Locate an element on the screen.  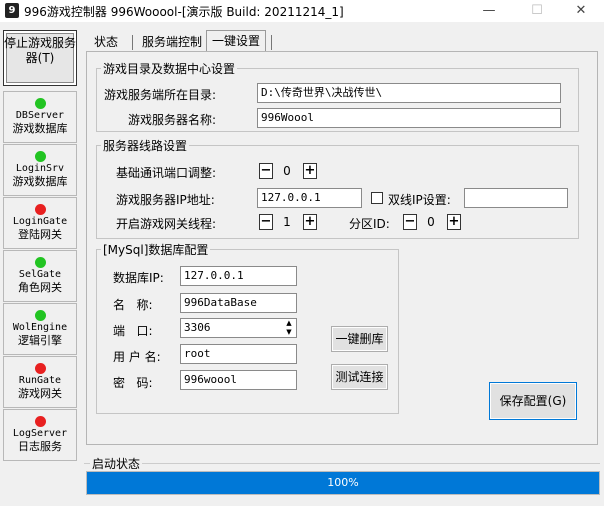
db-port-label: 端 口: is located at coordinates (133, 331).